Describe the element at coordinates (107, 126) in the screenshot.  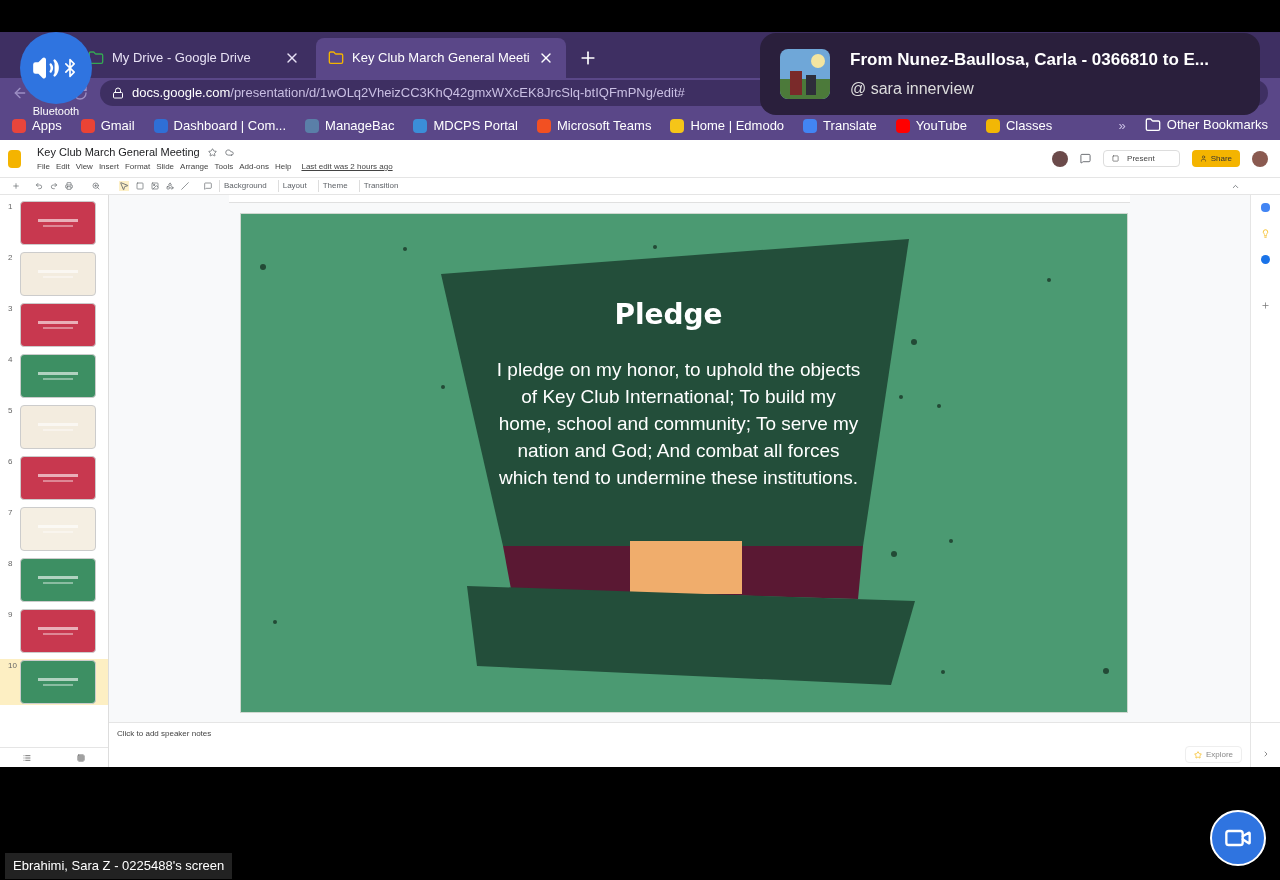
I see `bookmark: Gmail` at that location.